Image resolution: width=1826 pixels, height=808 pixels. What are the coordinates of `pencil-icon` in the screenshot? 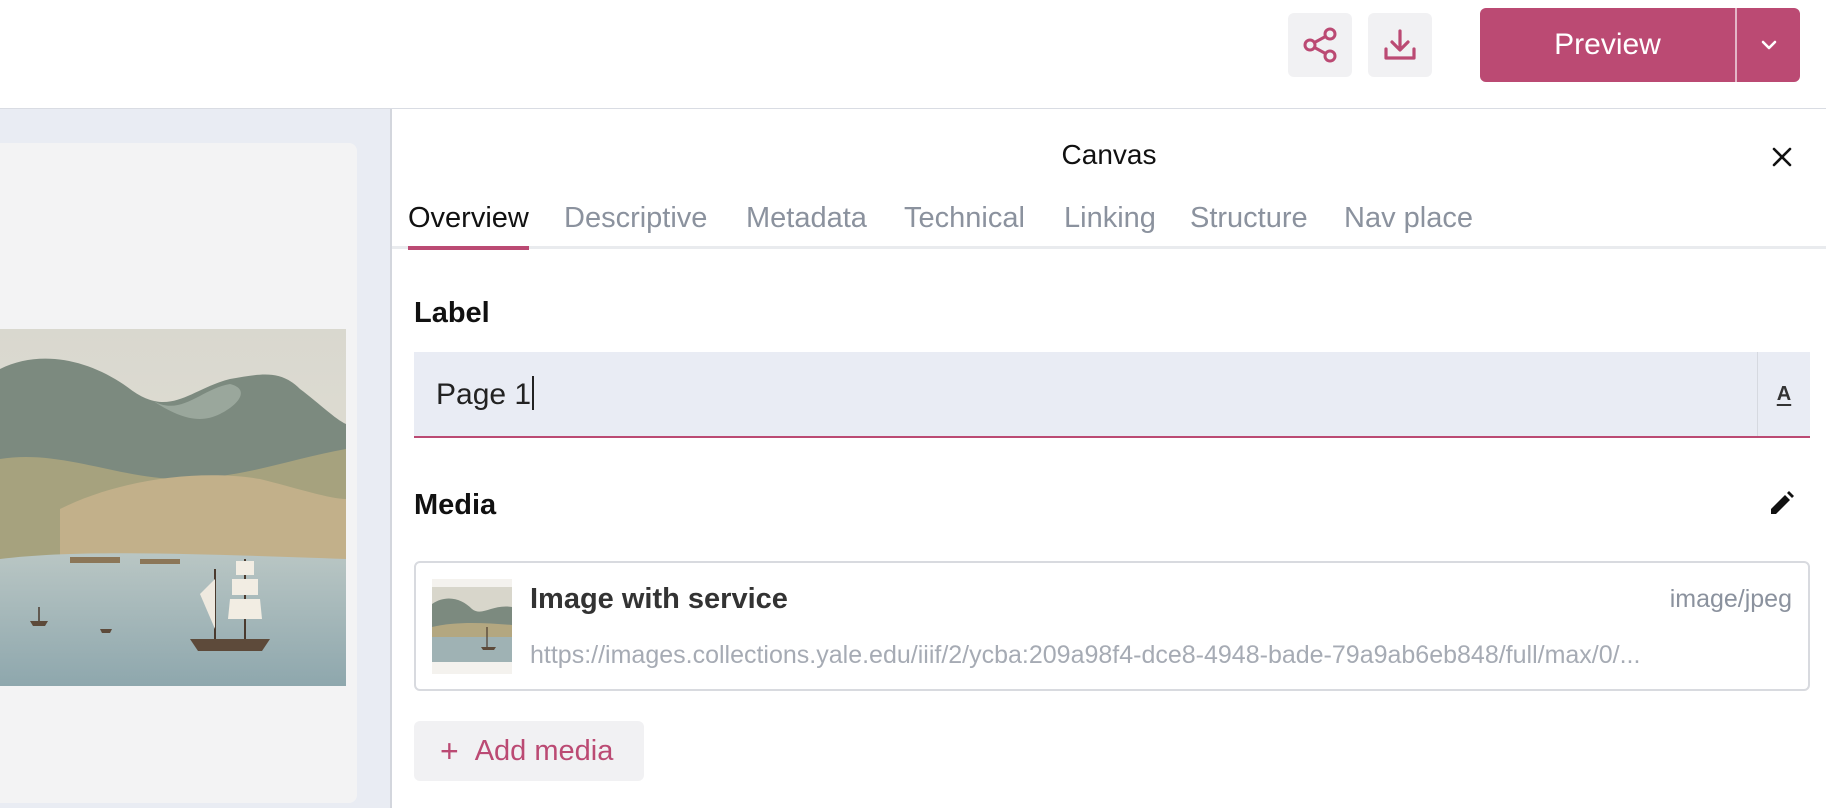 It's located at (1782, 502).